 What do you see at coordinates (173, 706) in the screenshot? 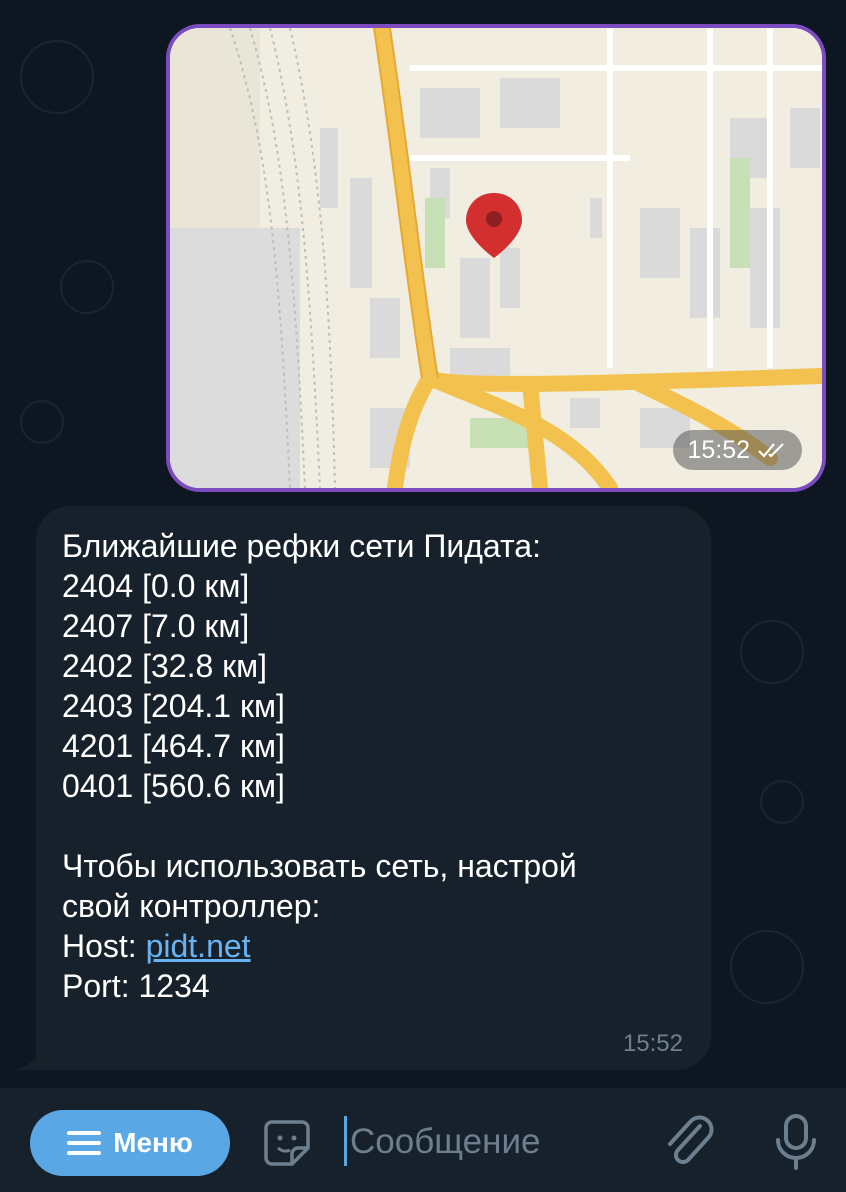
I see `message-line: 2403 [204.1 км]` at bounding box center [173, 706].